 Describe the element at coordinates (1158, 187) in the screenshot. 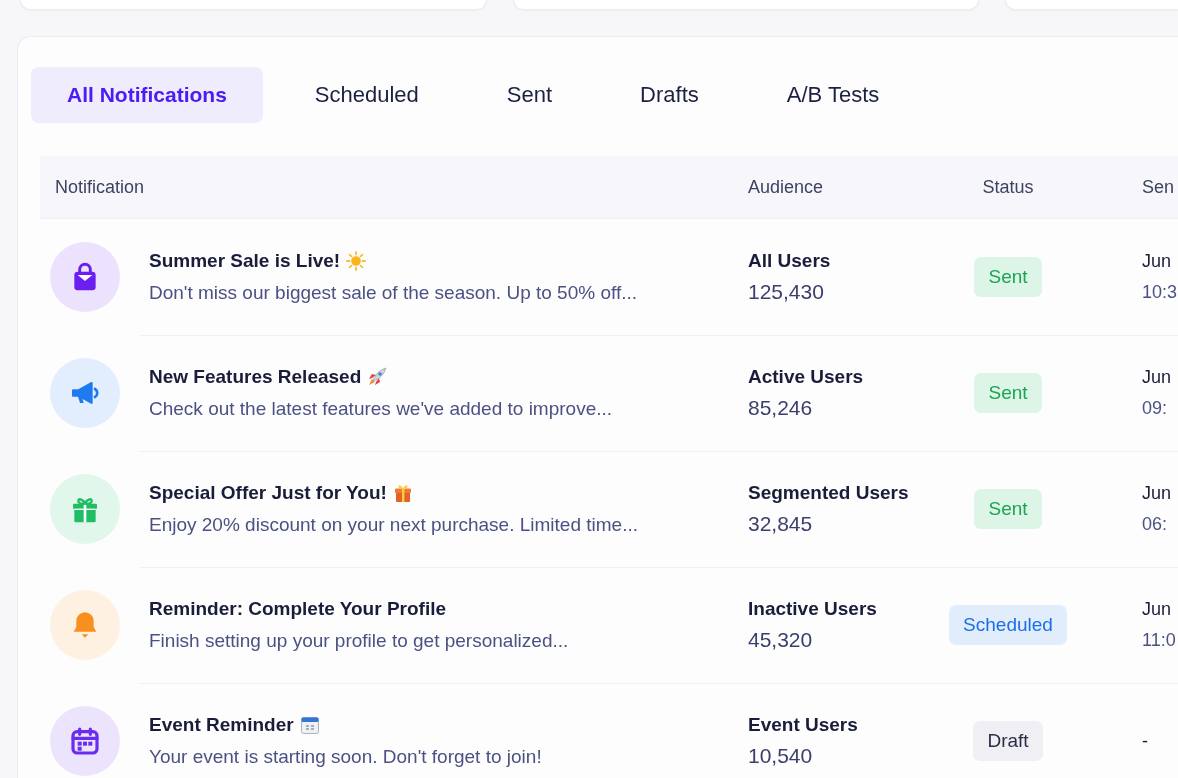

I see `column-header: Sen` at that location.